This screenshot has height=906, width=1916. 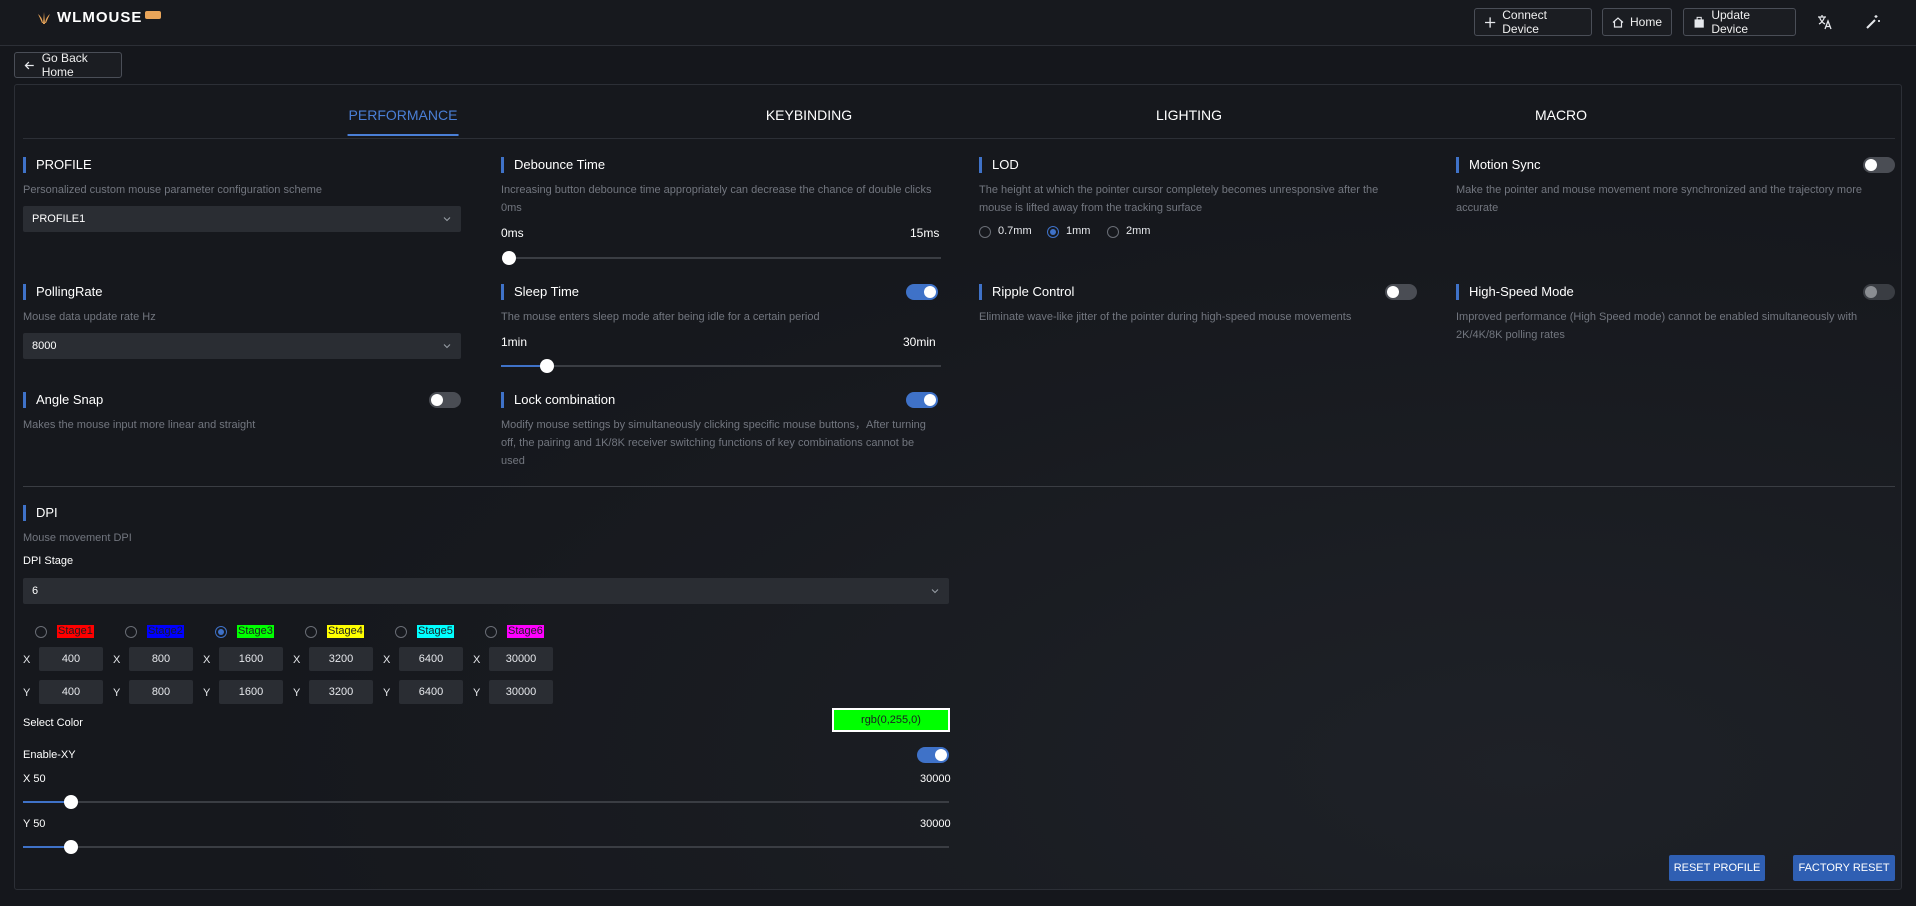 I want to click on lod-title: LOD, so click(x=1199, y=165).